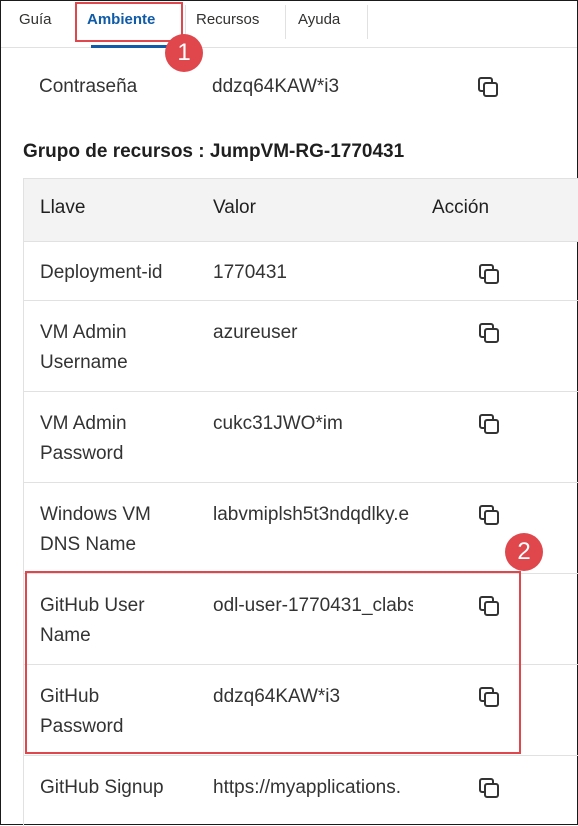 The height and width of the screenshot is (826, 578). I want to click on key-windows-vm-dns-name: Windows VM DNS Name, so click(95, 530).